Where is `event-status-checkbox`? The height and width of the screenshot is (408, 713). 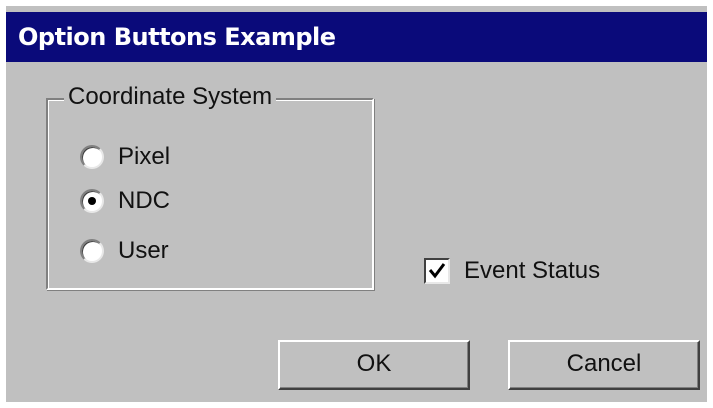
event-status-checkbox is located at coordinates (437, 271).